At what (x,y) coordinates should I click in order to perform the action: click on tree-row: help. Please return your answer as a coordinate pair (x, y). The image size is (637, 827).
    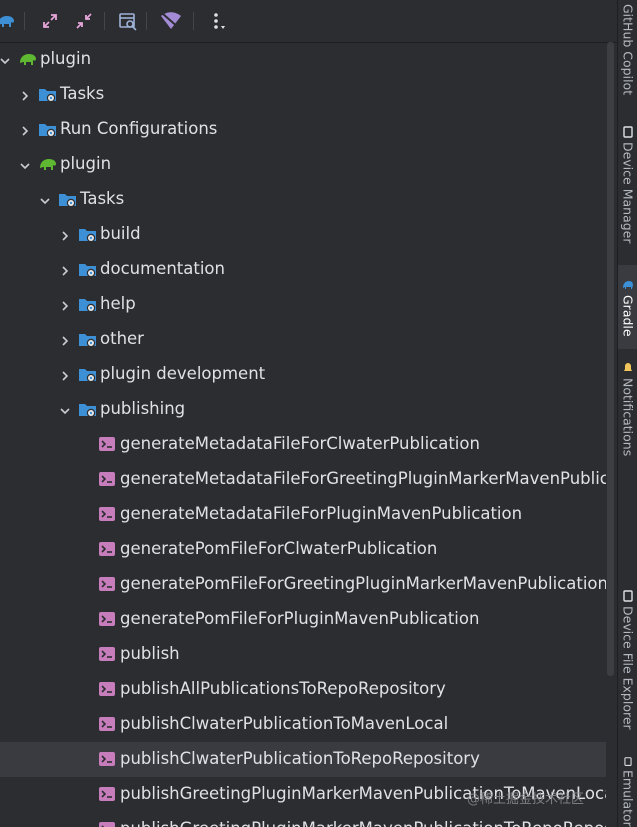
    Looking at the image, I should click on (303, 304).